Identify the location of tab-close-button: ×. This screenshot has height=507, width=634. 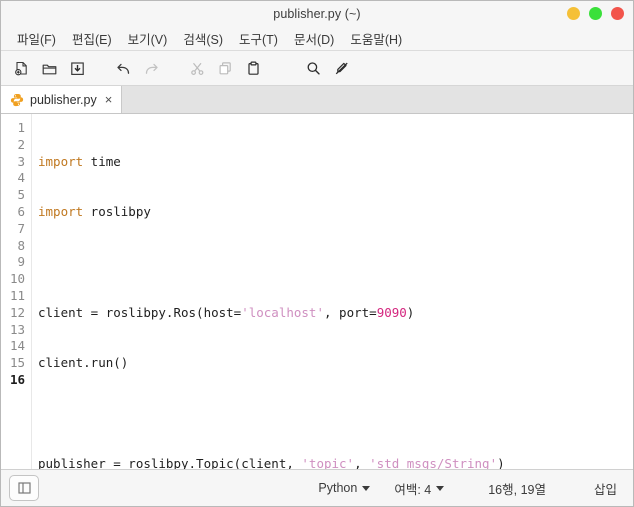
(109, 100).